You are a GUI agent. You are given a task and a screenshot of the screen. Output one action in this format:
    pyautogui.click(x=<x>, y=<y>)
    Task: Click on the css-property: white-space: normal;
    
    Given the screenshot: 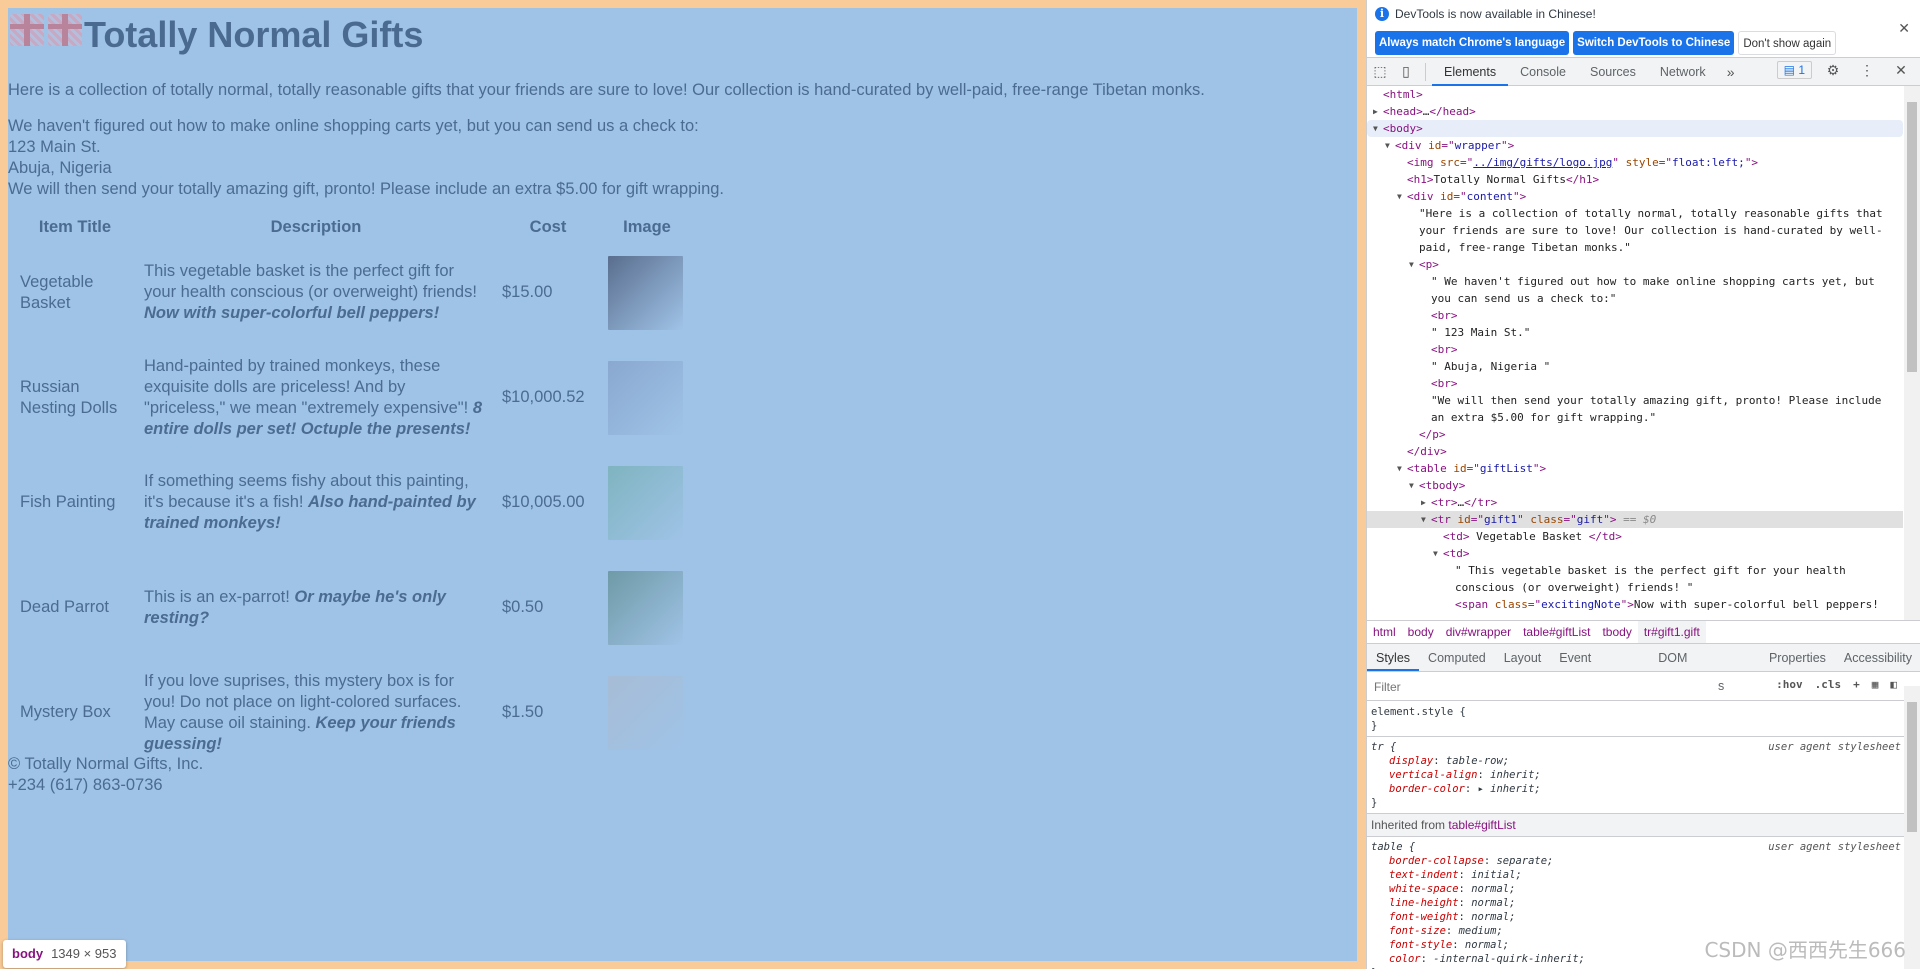 What is the action you would take?
    pyautogui.click(x=1636, y=889)
    